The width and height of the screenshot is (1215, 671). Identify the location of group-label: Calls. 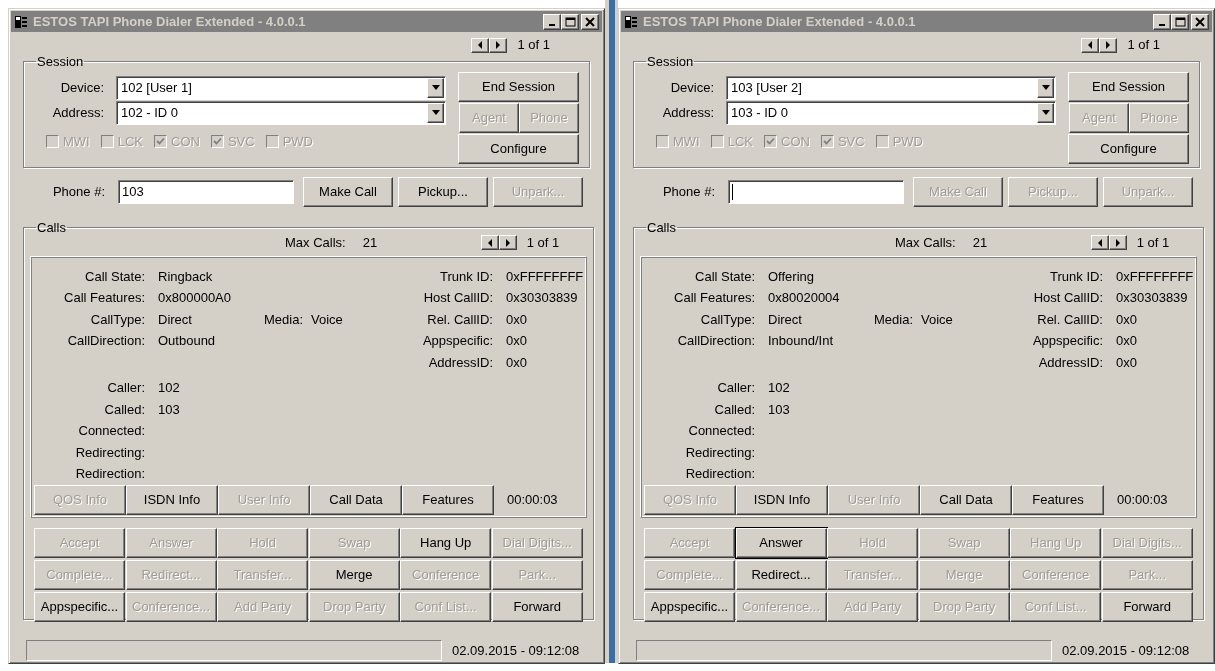
(661, 228).